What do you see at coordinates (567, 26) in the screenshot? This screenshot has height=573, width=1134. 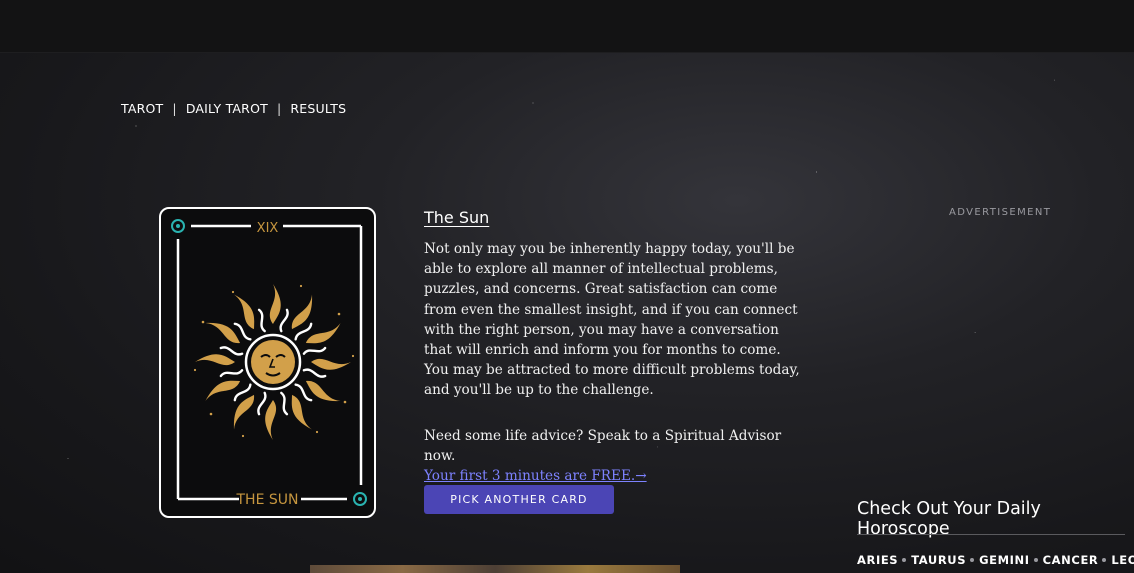 I see `top-nav-bar` at bounding box center [567, 26].